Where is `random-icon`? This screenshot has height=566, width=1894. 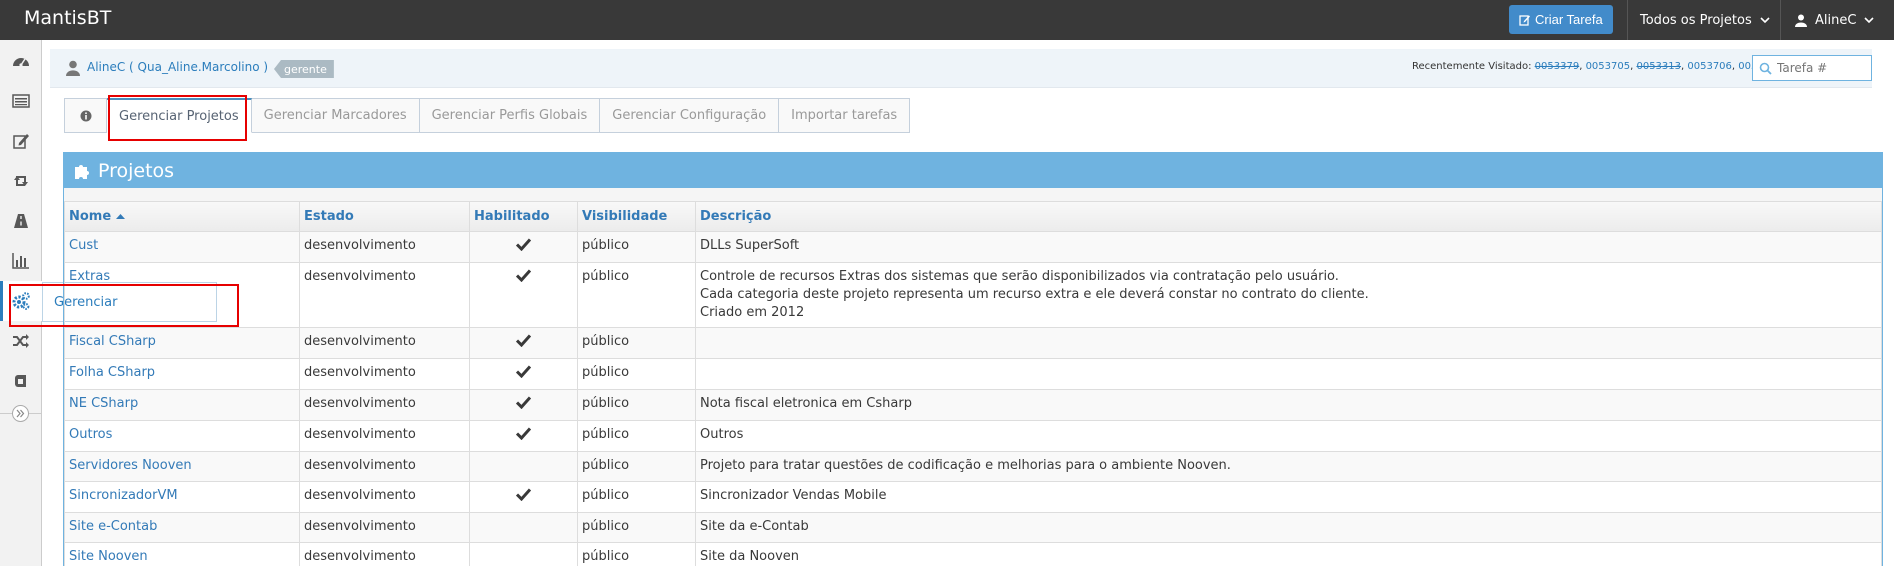
random-icon is located at coordinates (21, 341).